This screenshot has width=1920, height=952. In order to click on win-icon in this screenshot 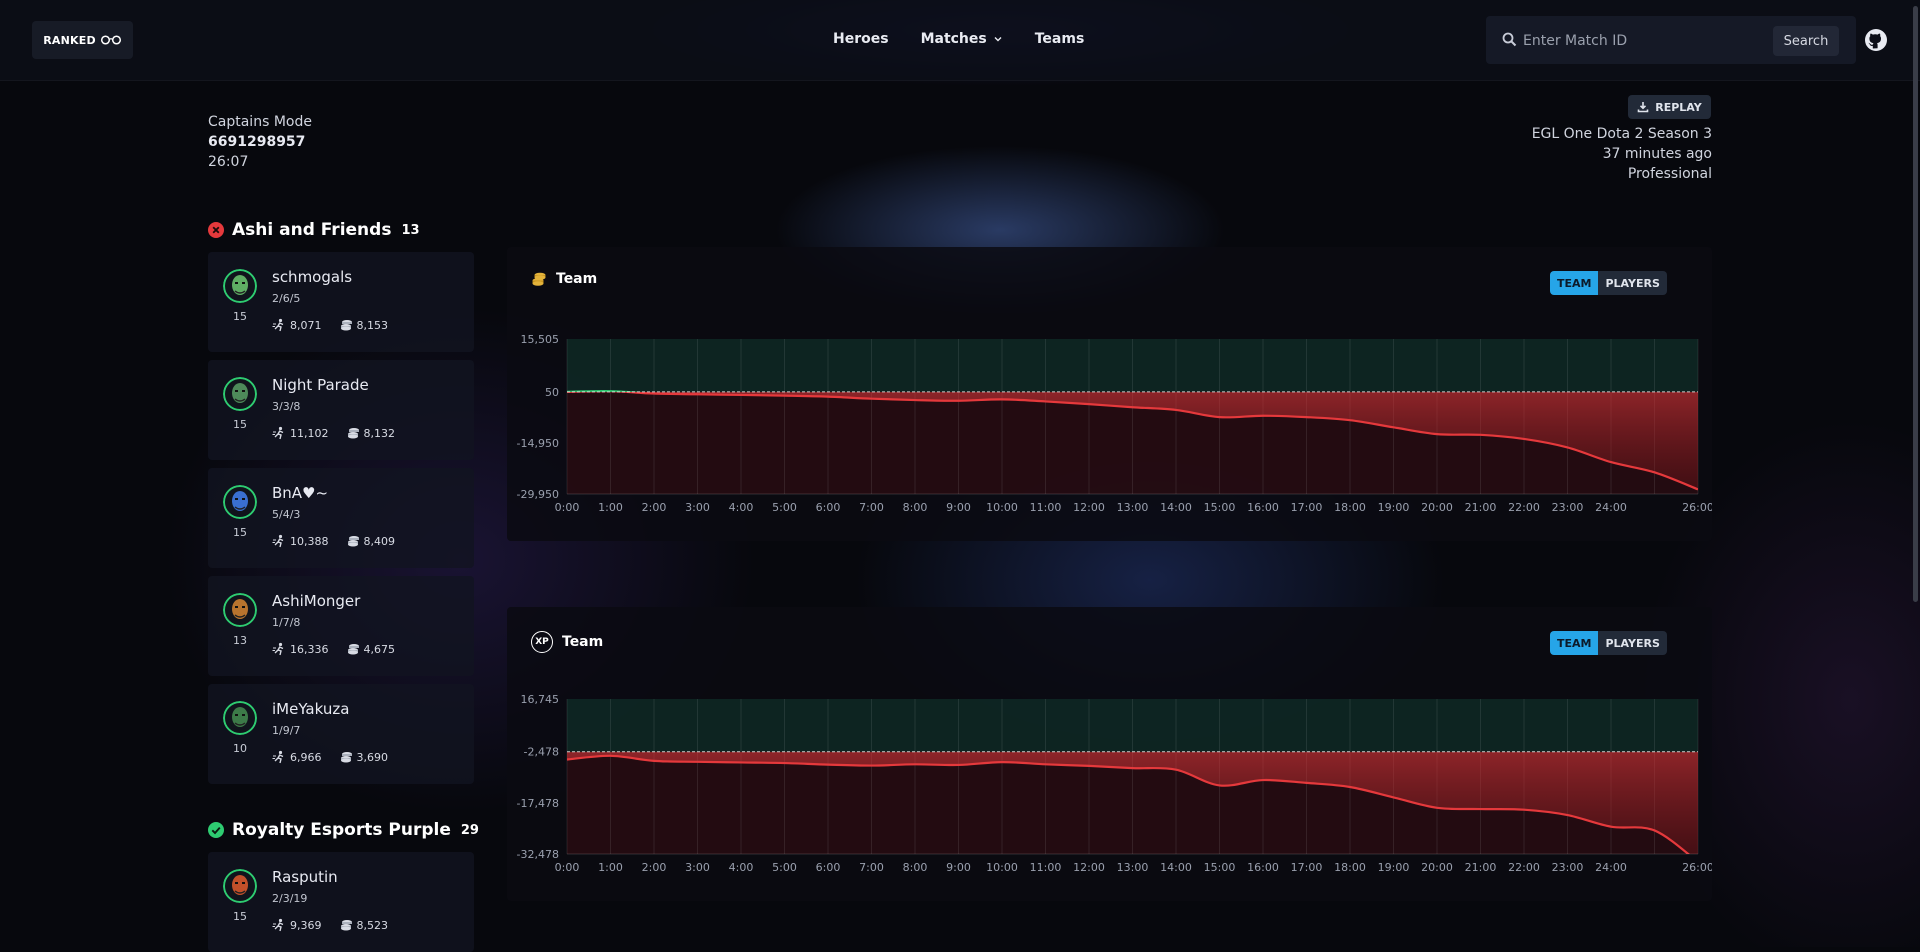, I will do `click(216, 830)`.